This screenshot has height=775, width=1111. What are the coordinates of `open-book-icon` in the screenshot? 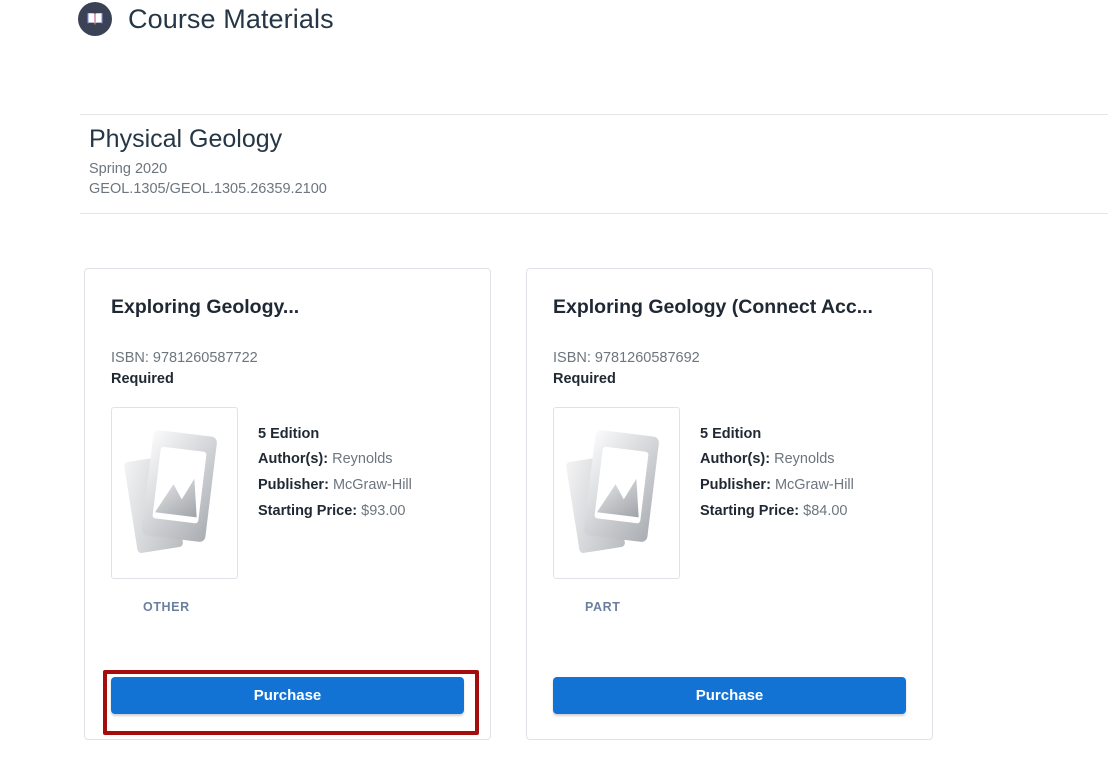 It's located at (95, 19).